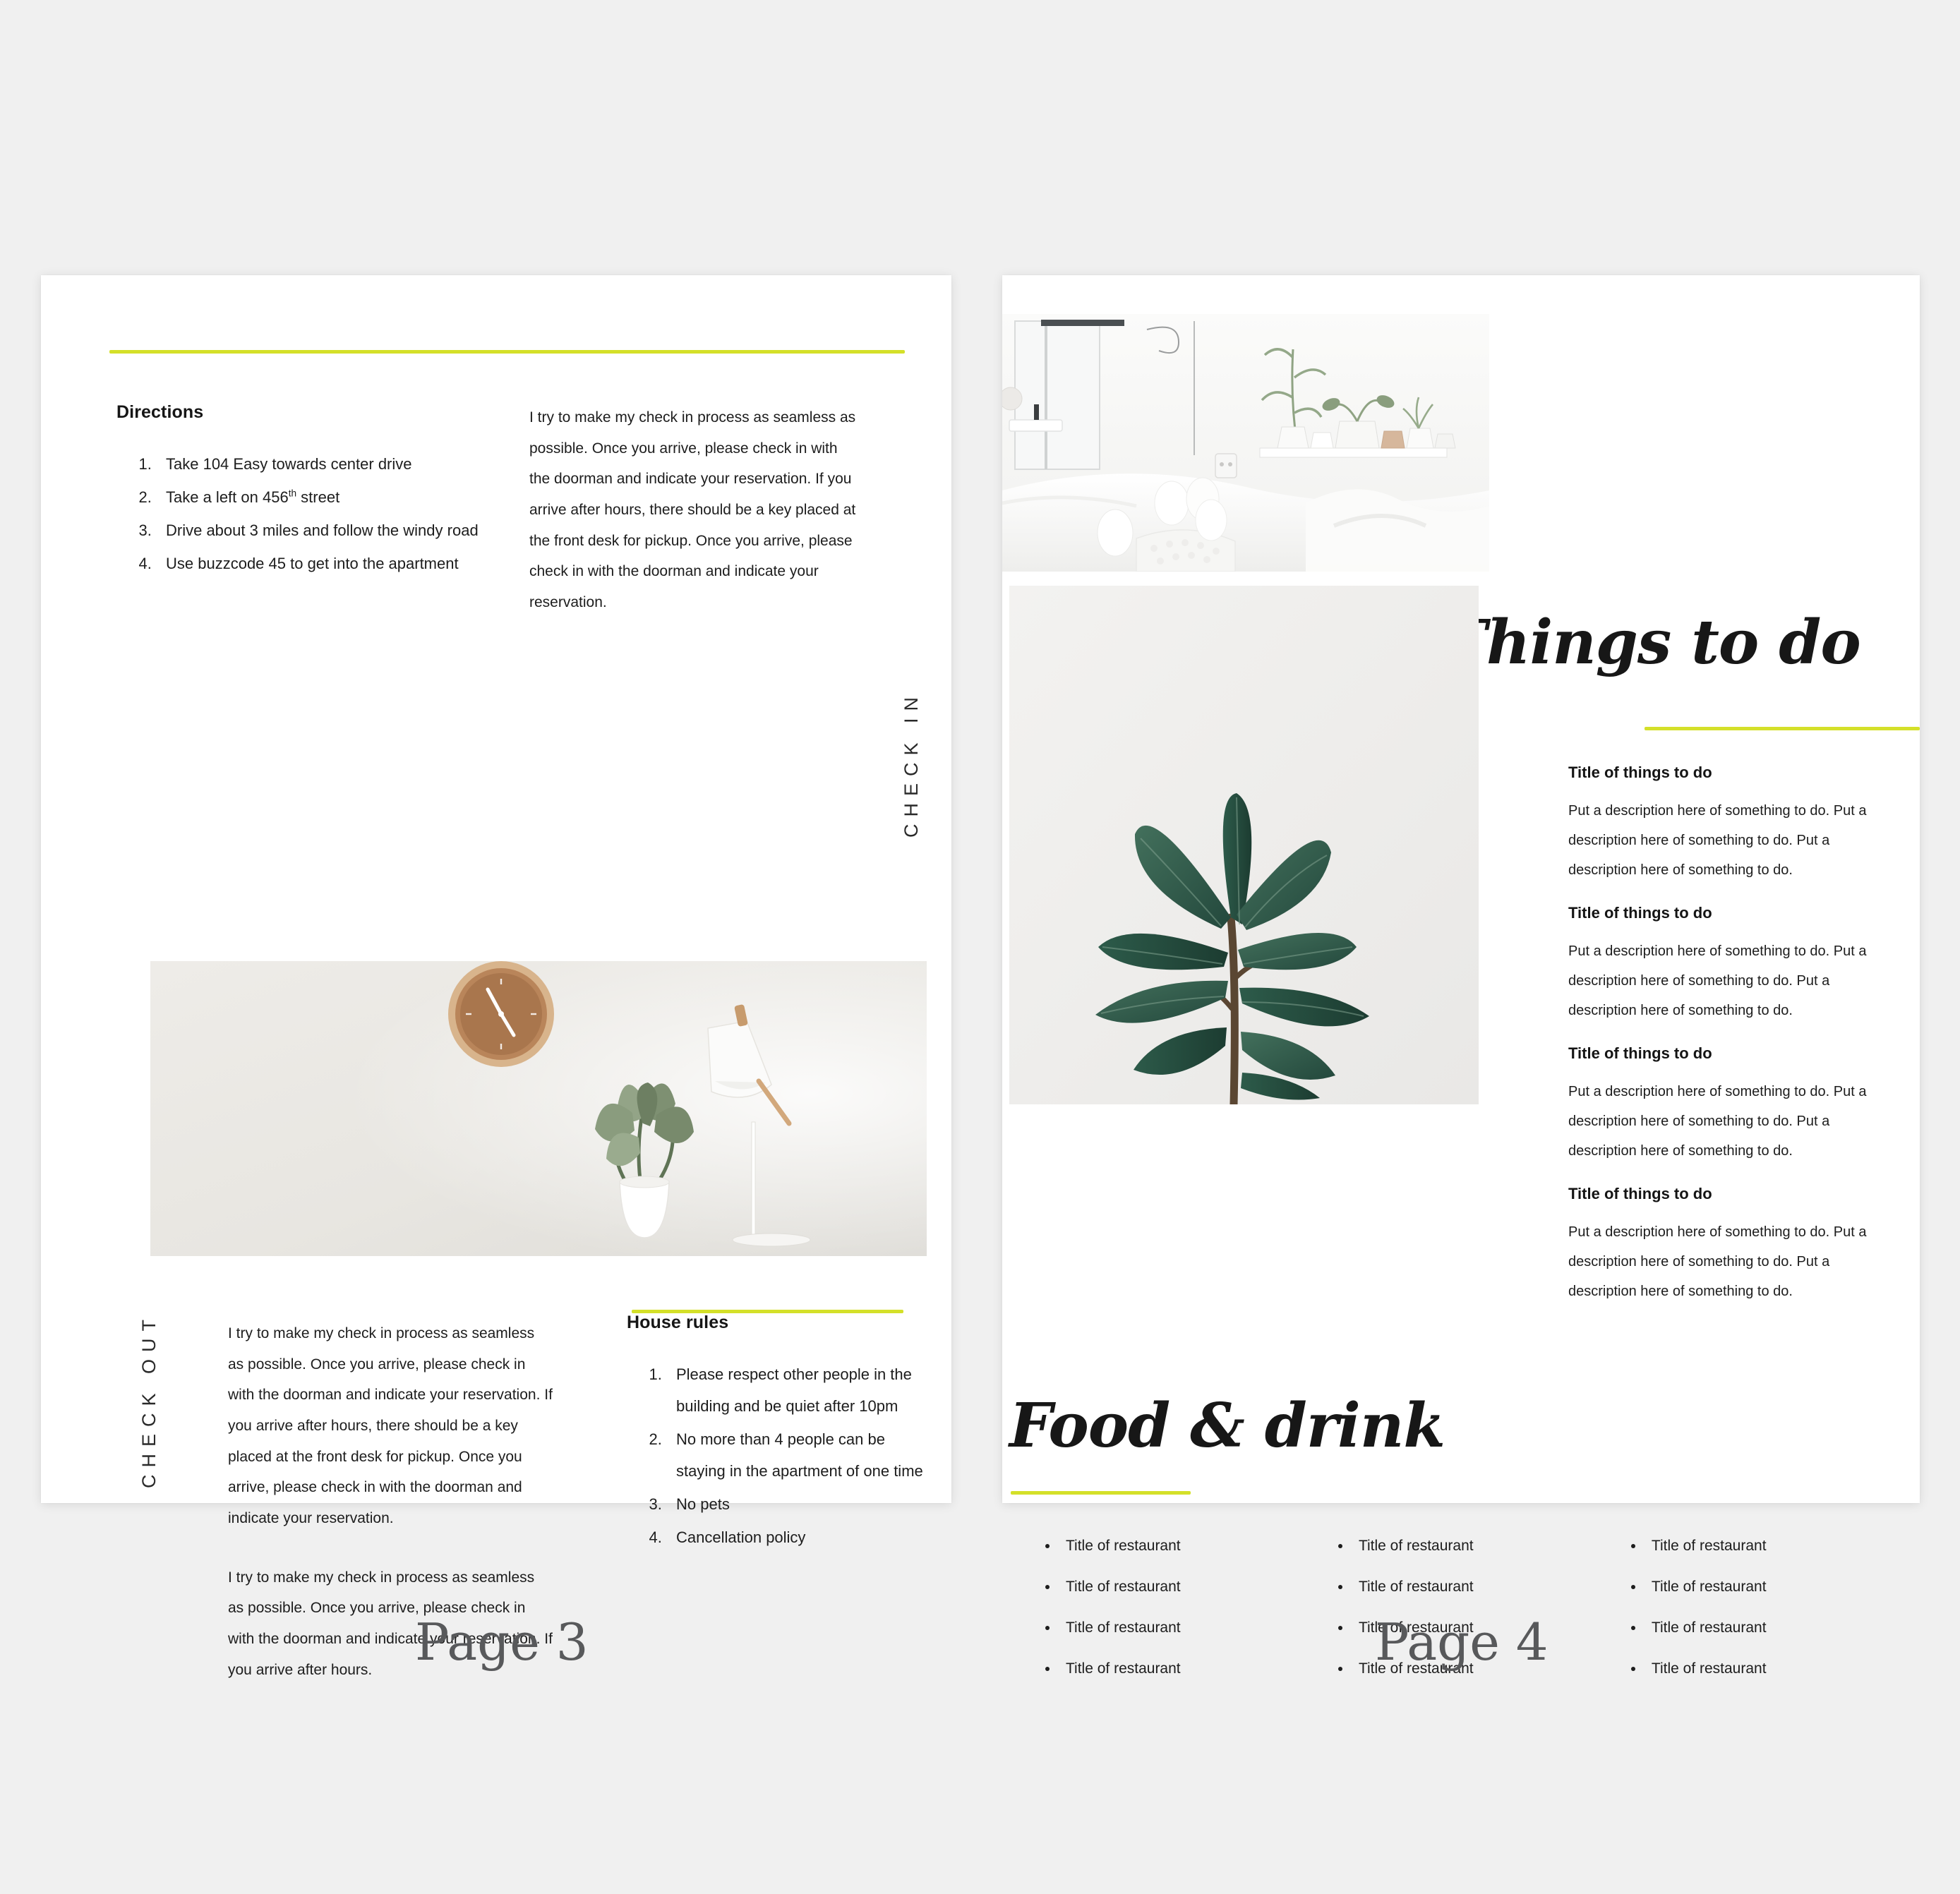  Describe the element at coordinates (767, 1312) in the screenshot. I see `accent-rule-house-rules` at that location.